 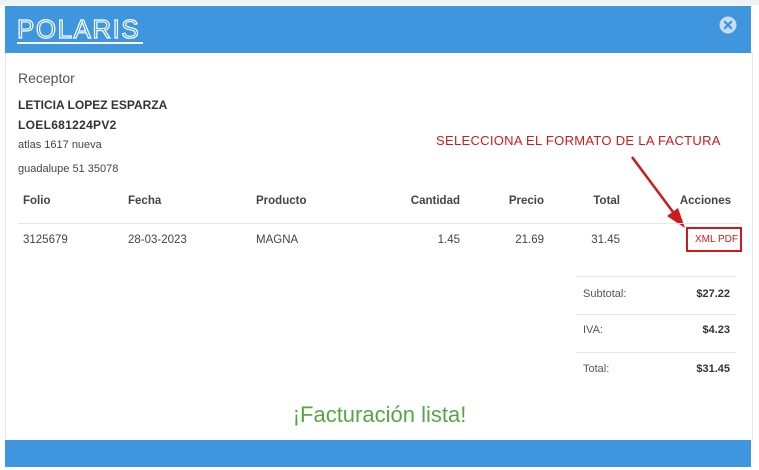 What do you see at coordinates (379, 223) in the screenshot?
I see `table-header-divider` at bounding box center [379, 223].